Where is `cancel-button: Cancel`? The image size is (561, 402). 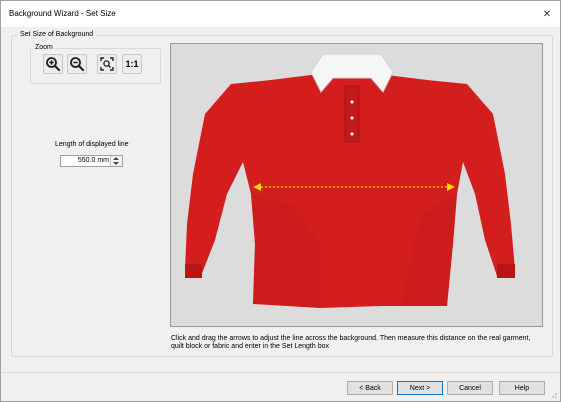 cancel-button: Cancel is located at coordinates (470, 388).